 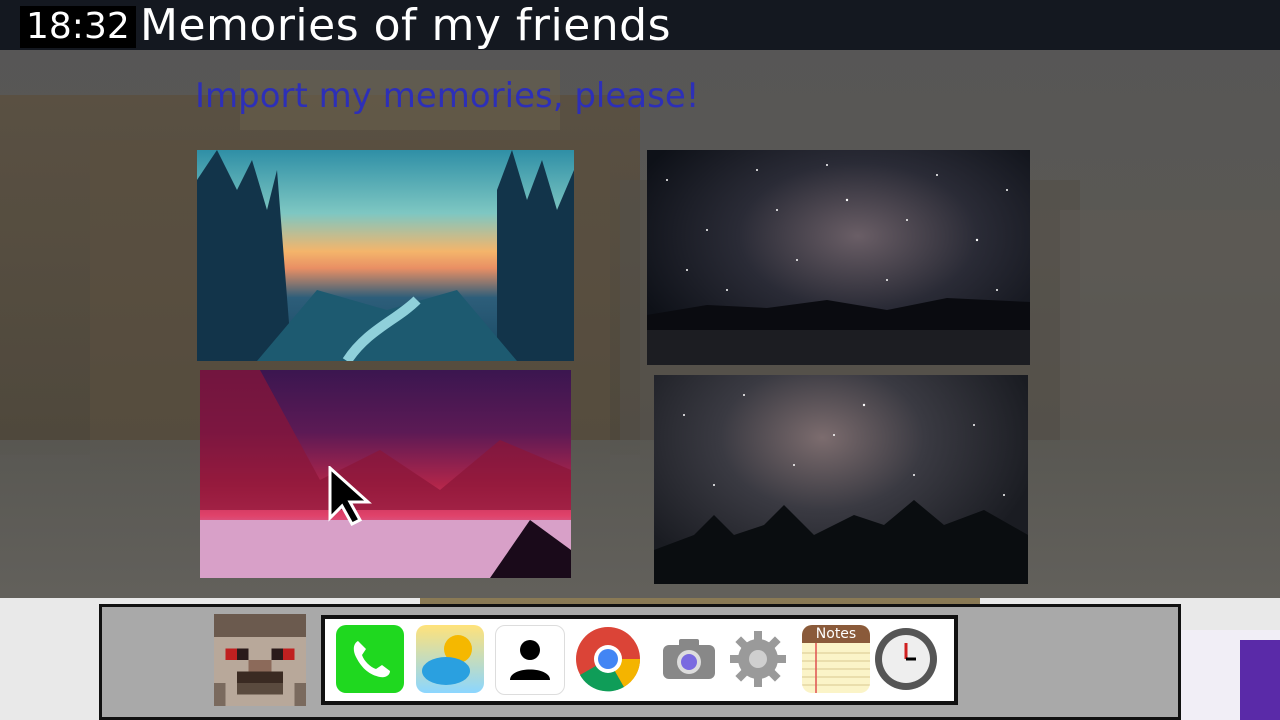 I want to click on camera-icon, so click(x=689, y=659).